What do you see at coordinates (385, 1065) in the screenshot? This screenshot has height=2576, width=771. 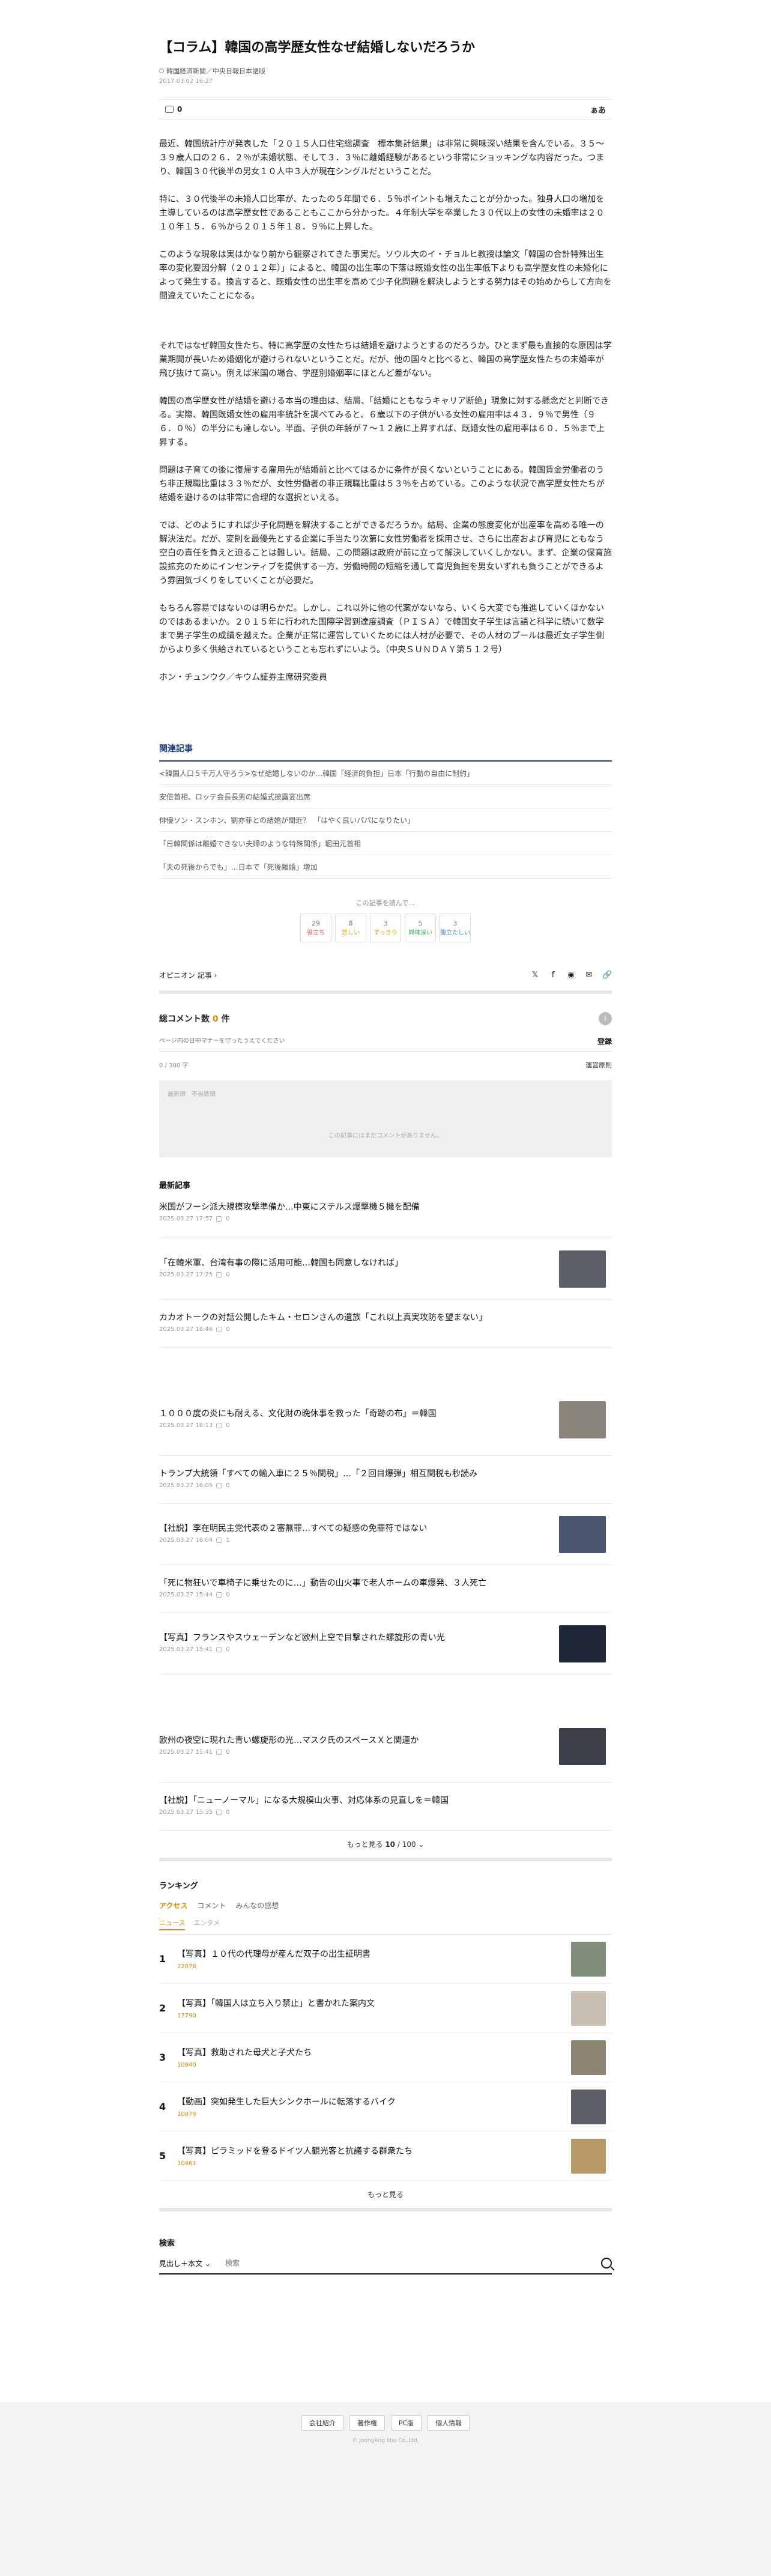 I see `comment-counter-row: 0 / 300 字 運営原則` at bounding box center [385, 1065].